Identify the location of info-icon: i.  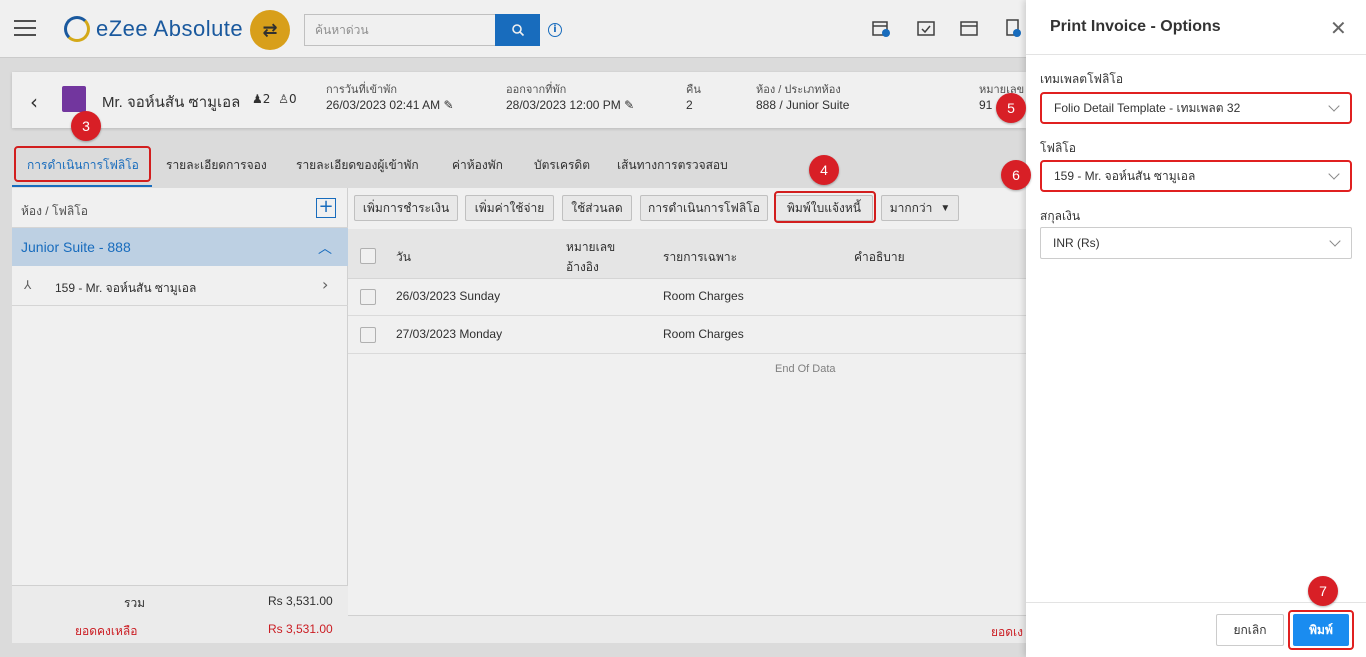
(555, 30).